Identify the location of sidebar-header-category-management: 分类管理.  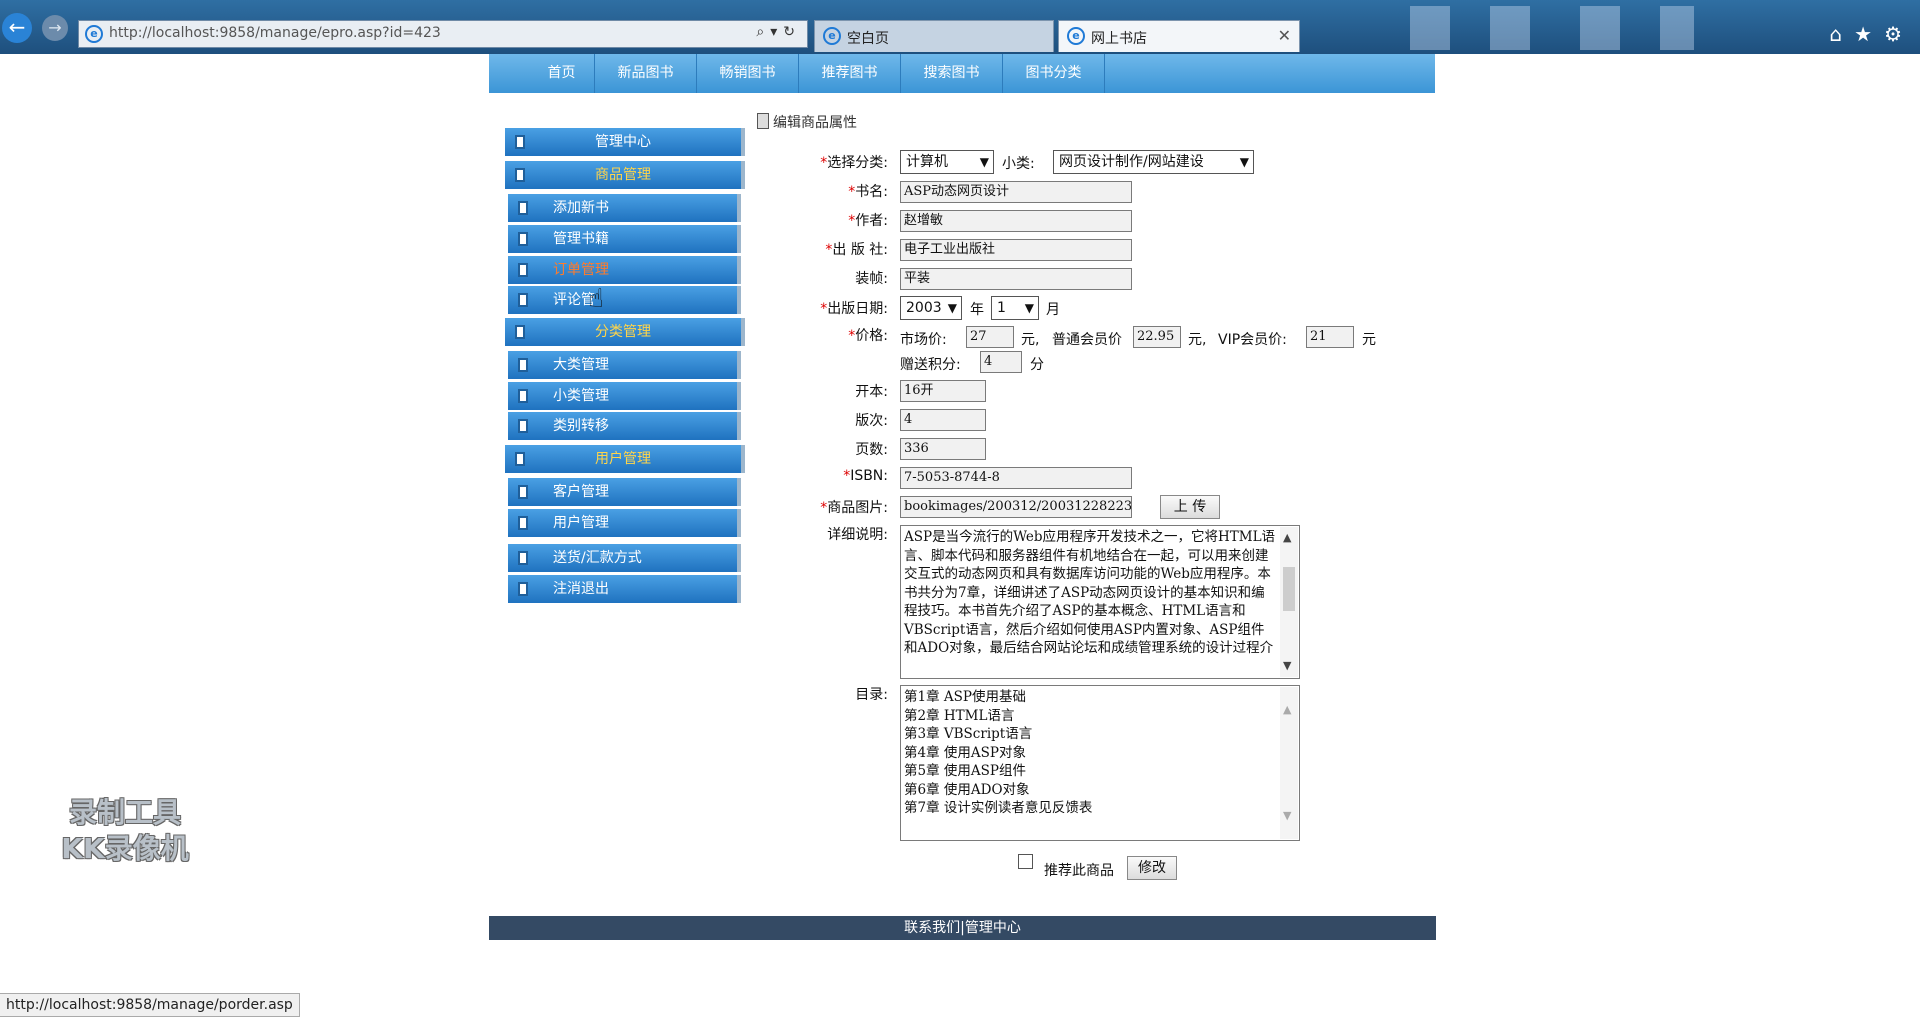
(625, 332).